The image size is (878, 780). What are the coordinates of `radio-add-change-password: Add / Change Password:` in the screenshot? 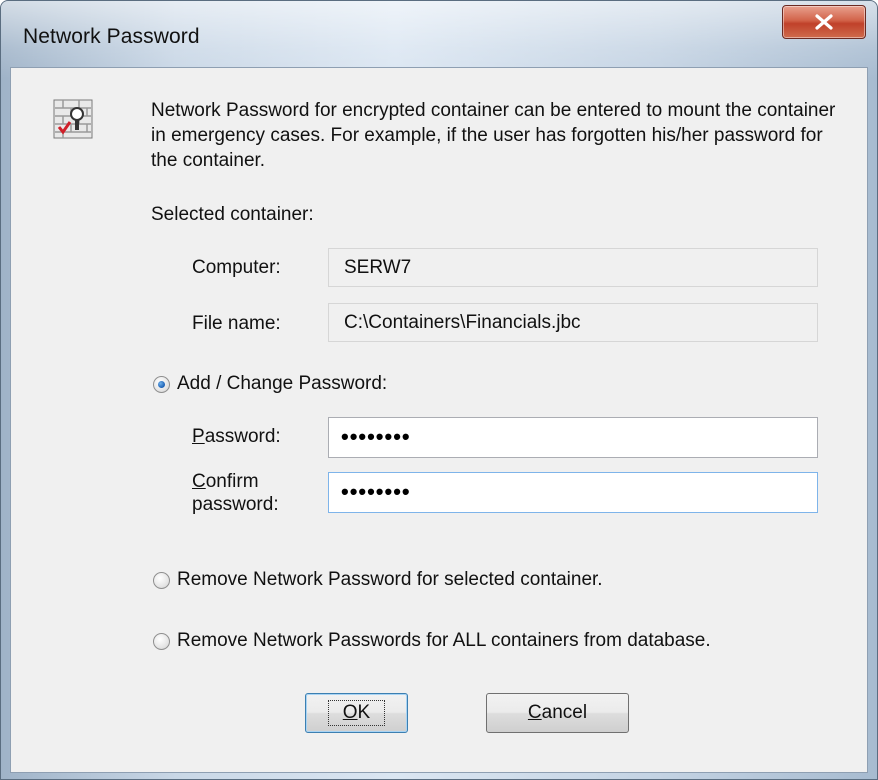 It's located at (270, 384).